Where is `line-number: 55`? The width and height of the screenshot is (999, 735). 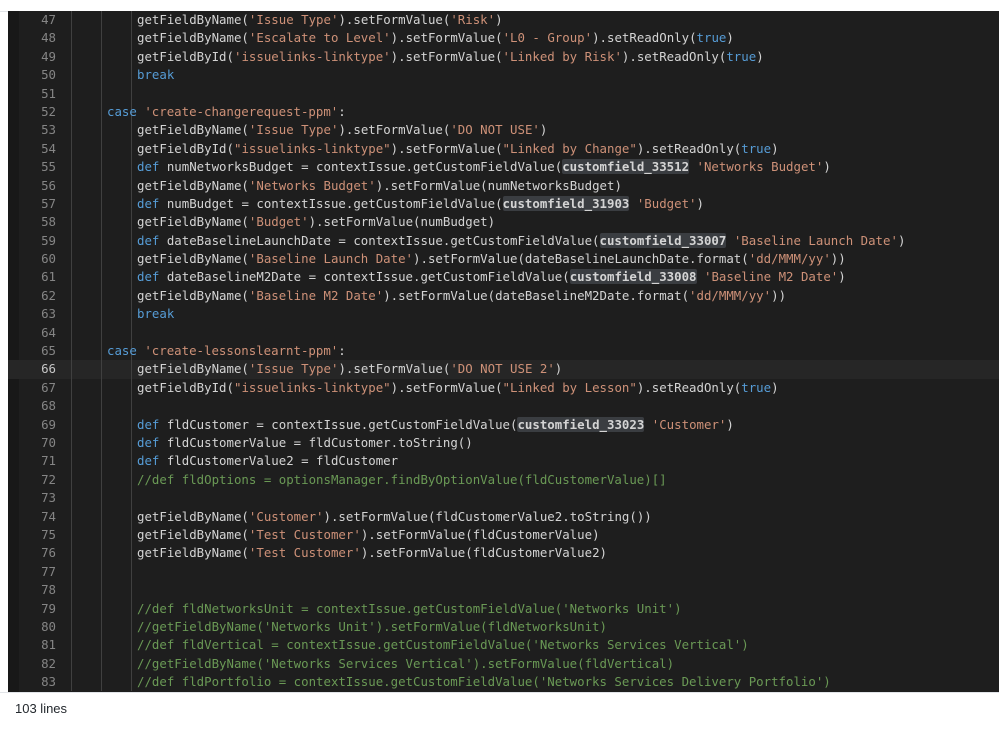
line-number: 55 is located at coordinates (39, 167).